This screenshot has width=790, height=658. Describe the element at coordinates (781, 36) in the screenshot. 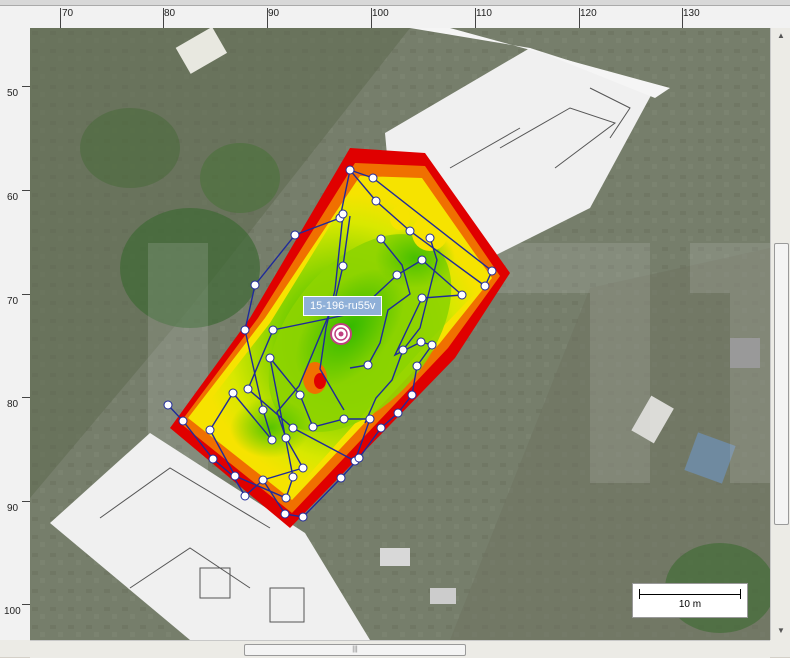

I see `scroll-up-arrow-icon: ▲` at that location.